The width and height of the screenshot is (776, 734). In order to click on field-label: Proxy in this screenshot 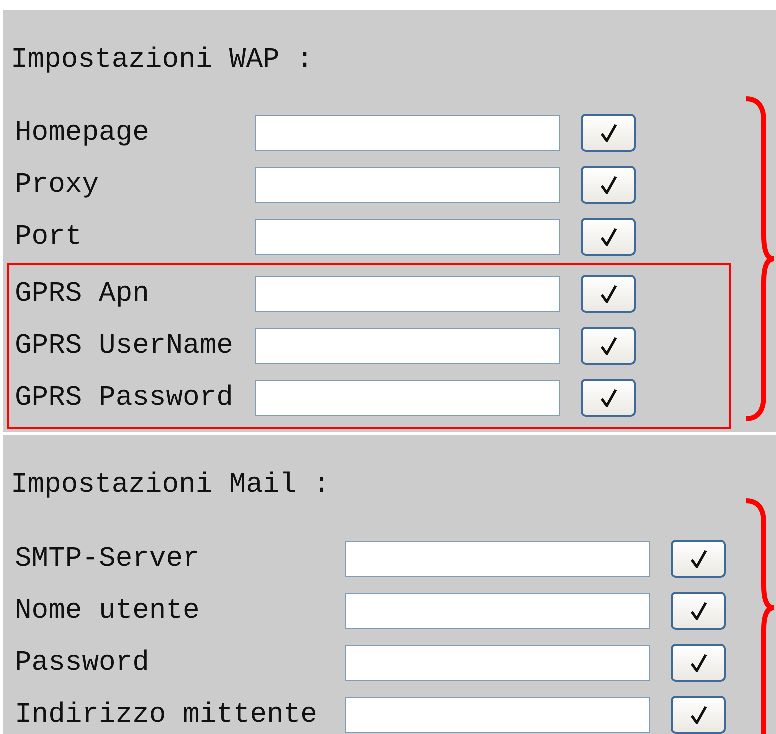, I will do `click(57, 185)`.